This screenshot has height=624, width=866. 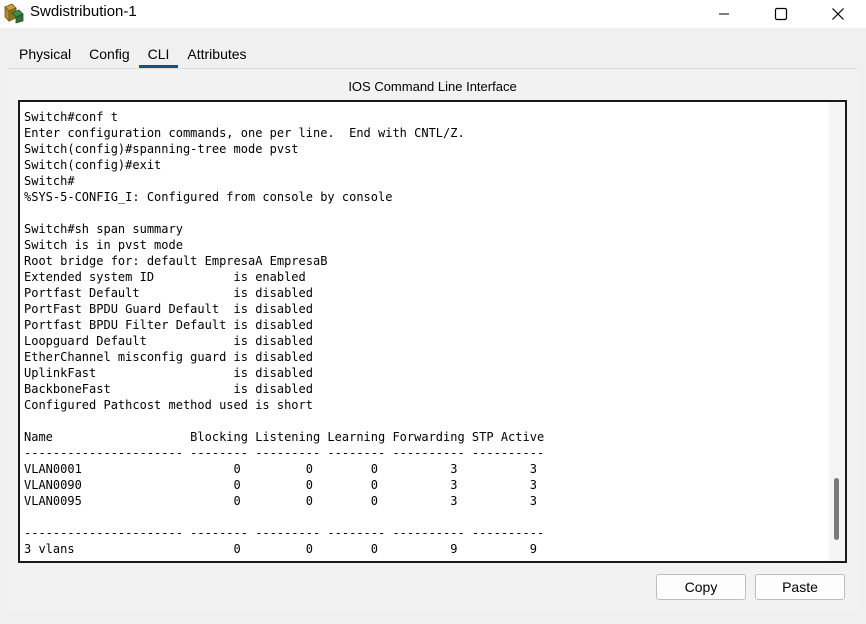 What do you see at coordinates (433, 14) in the screenshot?
I see `title-bar: Swdistribution-1` at bounding box center [433, 14].